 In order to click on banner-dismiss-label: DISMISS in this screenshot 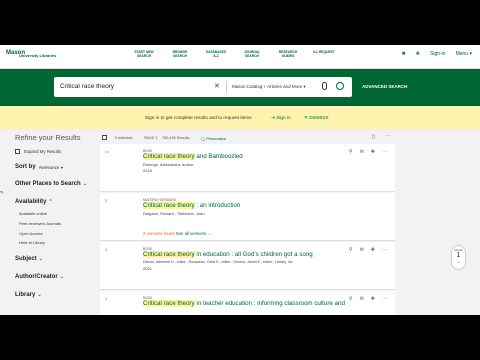, I will do `click(319, 117)`.